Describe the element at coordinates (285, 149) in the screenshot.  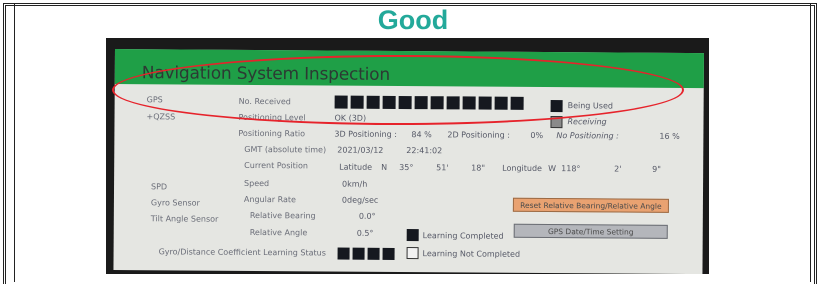
I see `gmt-label: GMT (absolute time)` at that location.